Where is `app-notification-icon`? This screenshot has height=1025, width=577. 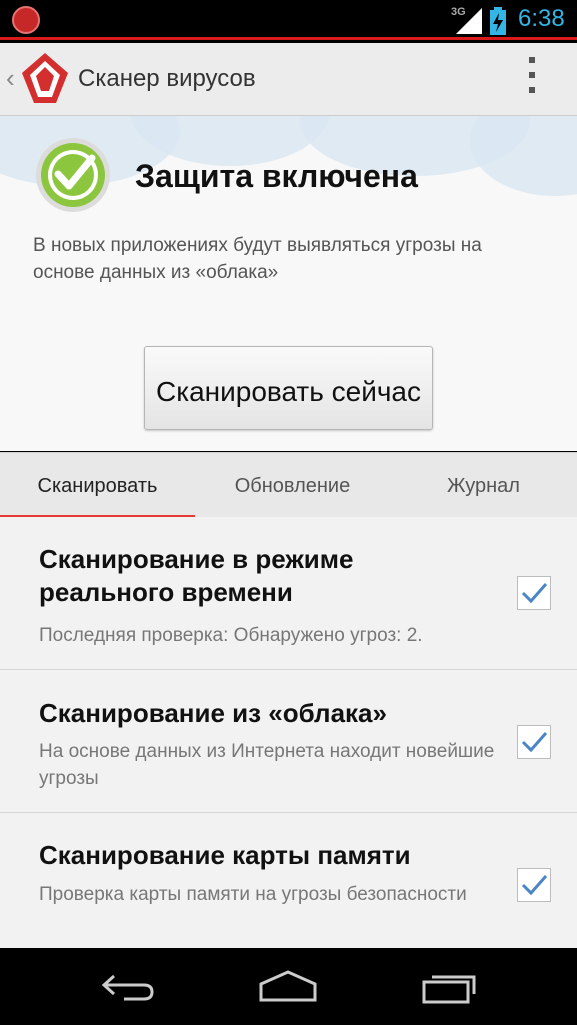 app-notification-icon is located at coordinates (26, 20).